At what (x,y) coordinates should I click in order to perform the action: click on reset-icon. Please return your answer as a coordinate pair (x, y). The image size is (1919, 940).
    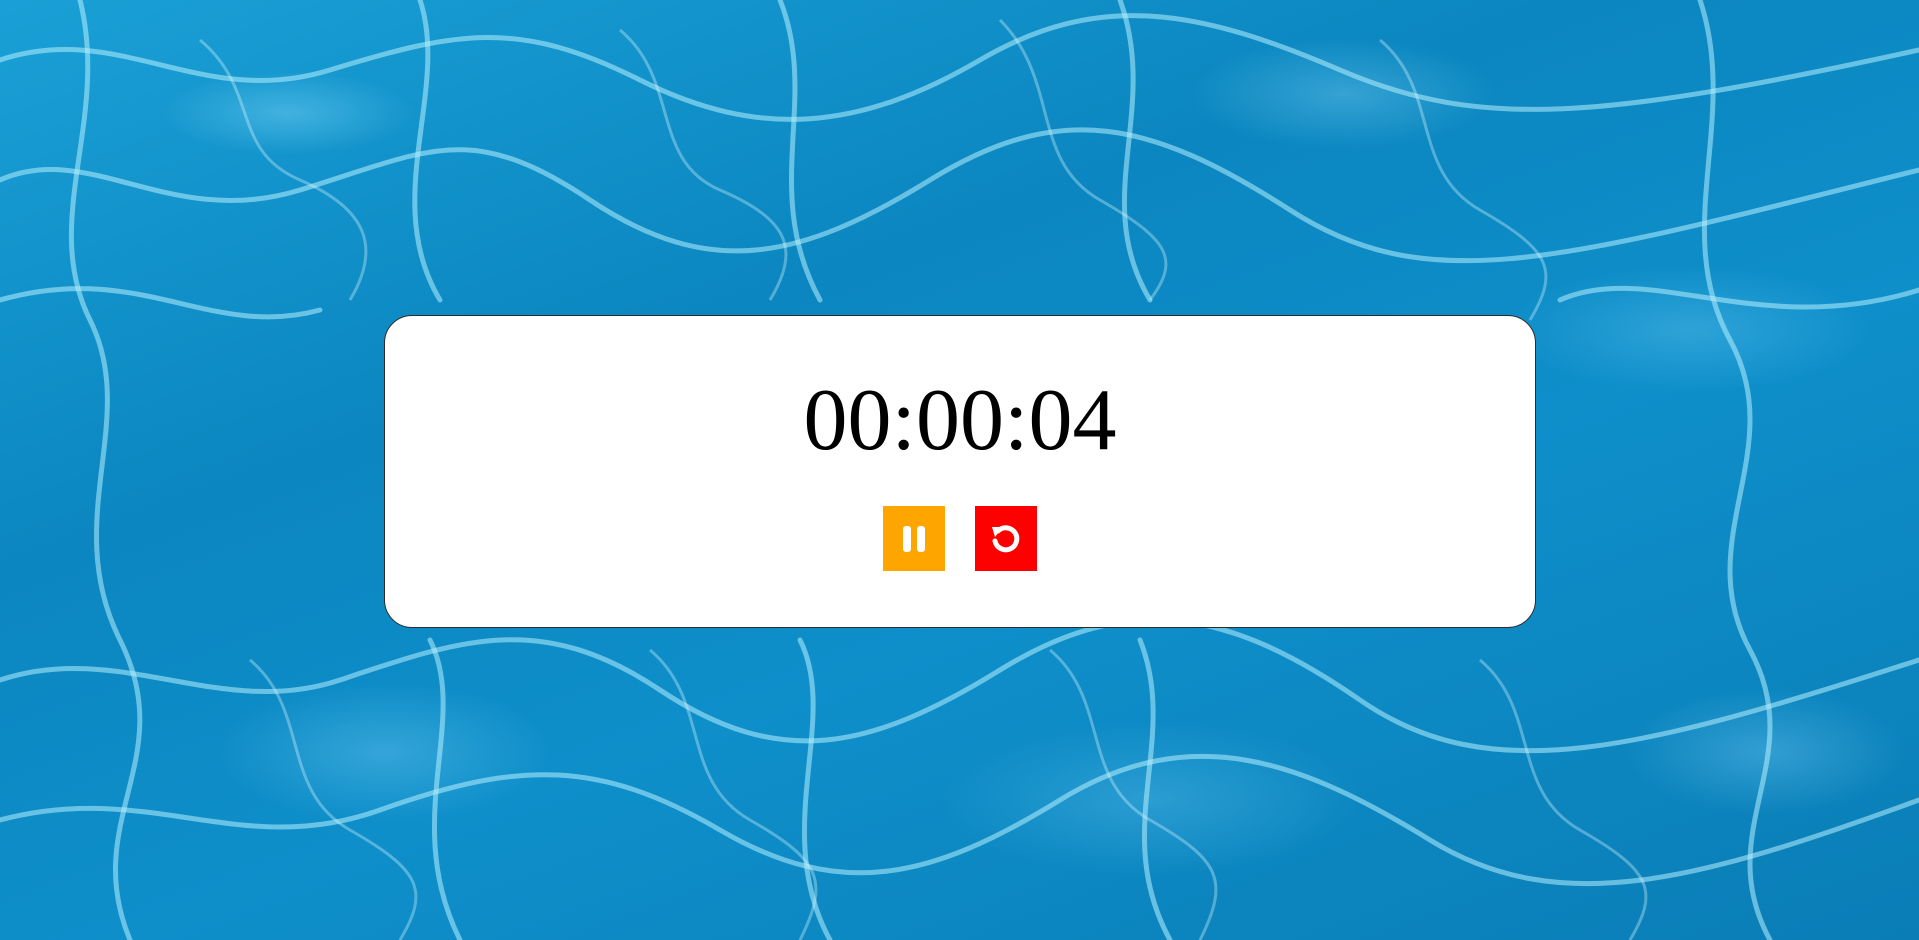
    Looking at the image, I should click on (1006, 538).